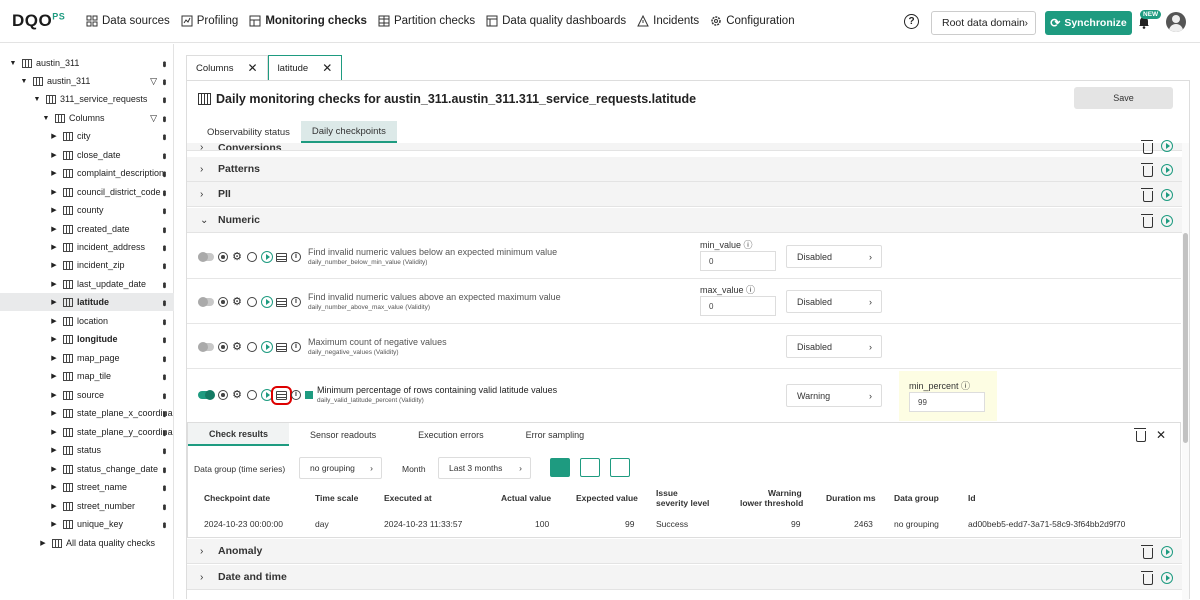  I want to click on tree-item-incident-address: ▶ incident_address •••, so click(87, 247).